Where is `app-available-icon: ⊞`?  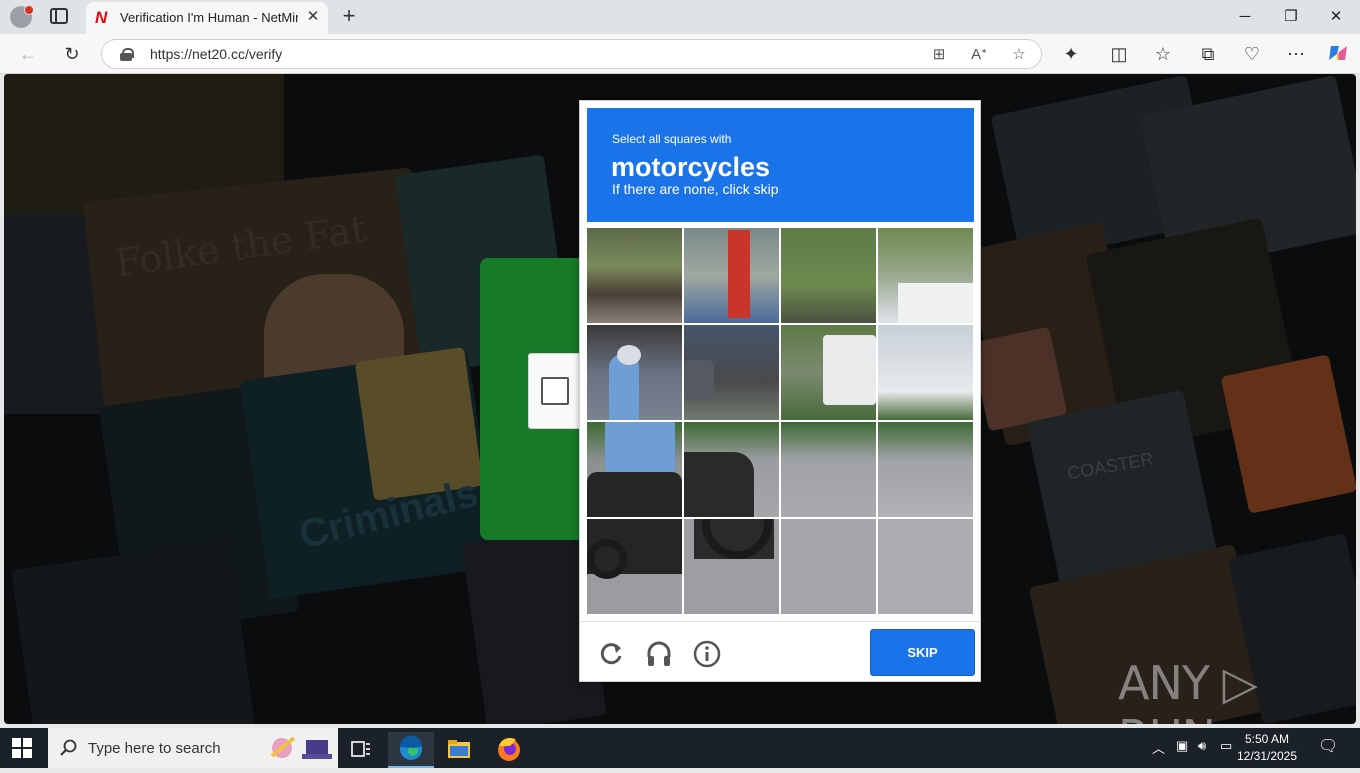 app-available-icon: ⊞ is located at coordinates (939, 55).